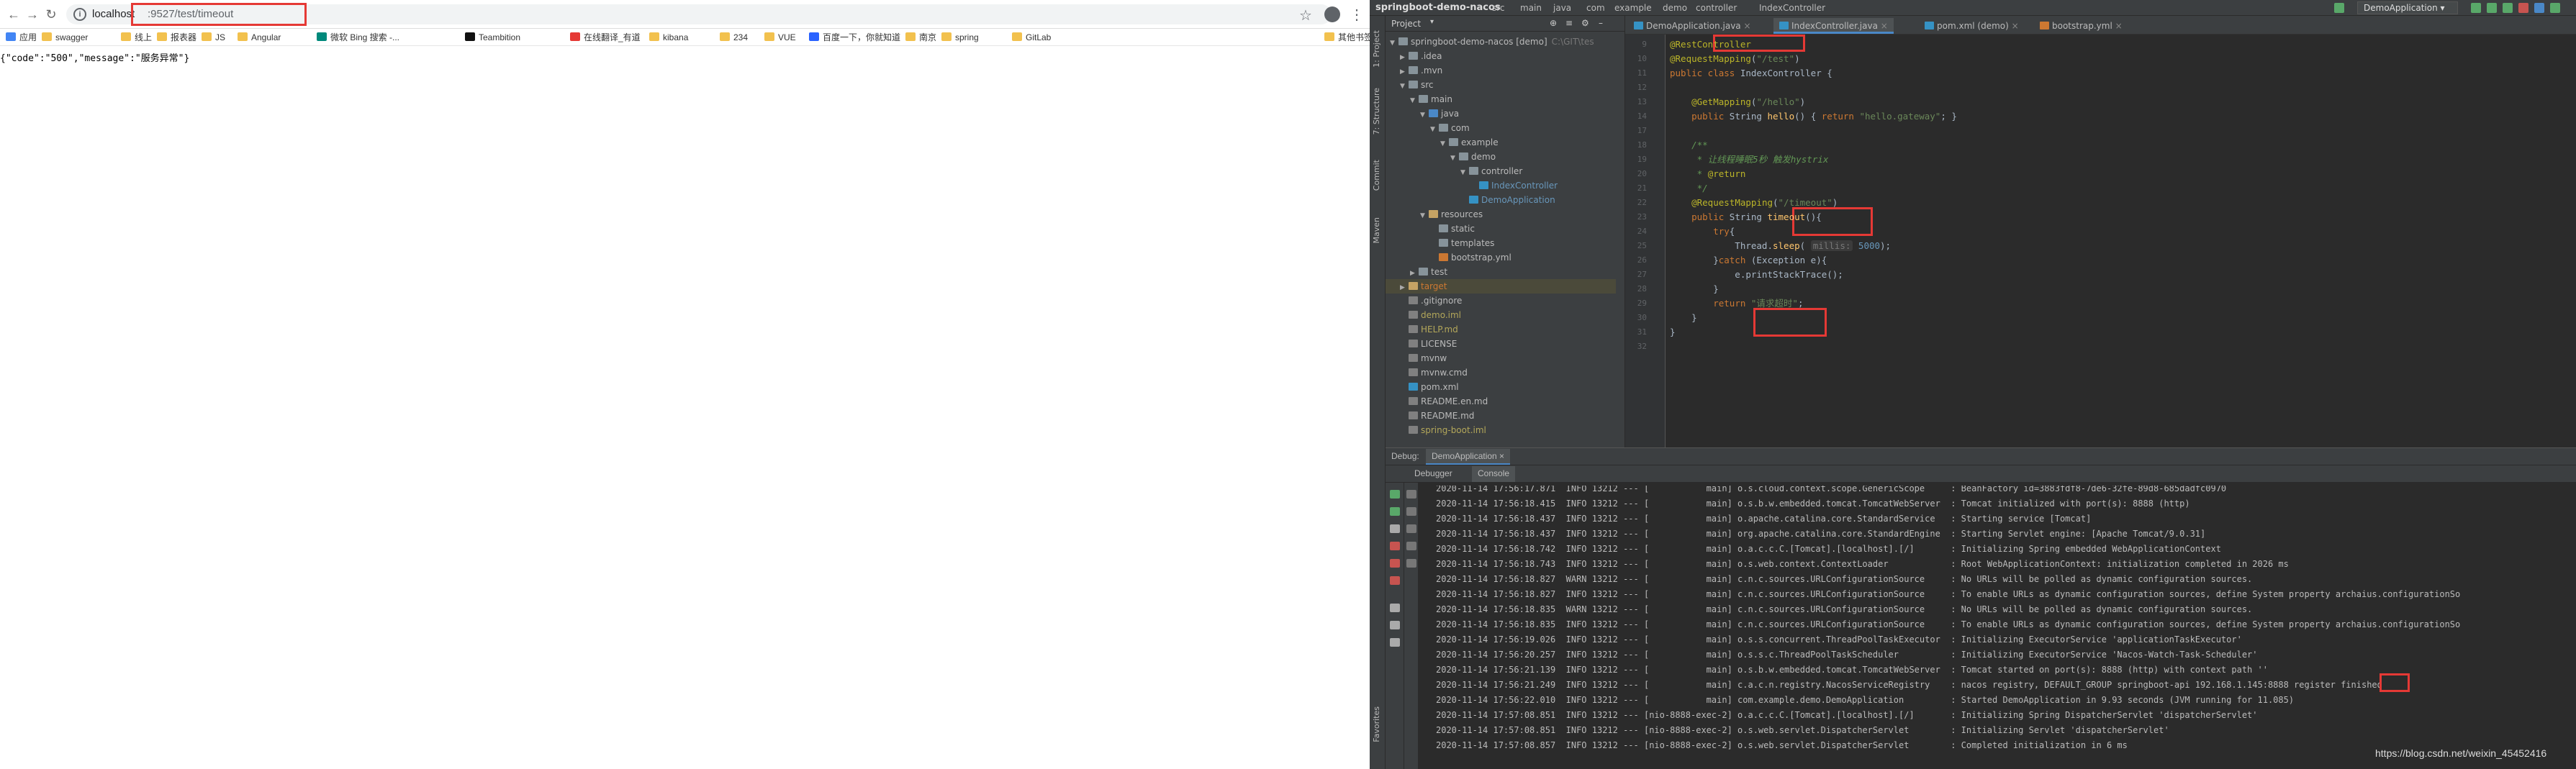  What do you see at coordinates (1376, 175) in the screenshot?
I see `tool-commit: Commit` at bounding box center [1376, 175].